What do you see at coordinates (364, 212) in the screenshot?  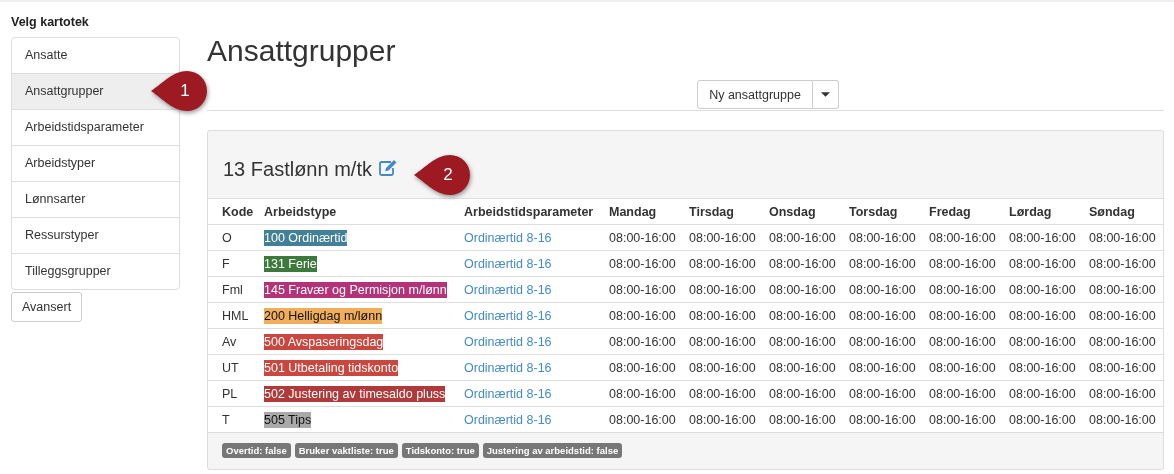 I see `column-header: Arbeidstype` at bounding box center [364, 212].